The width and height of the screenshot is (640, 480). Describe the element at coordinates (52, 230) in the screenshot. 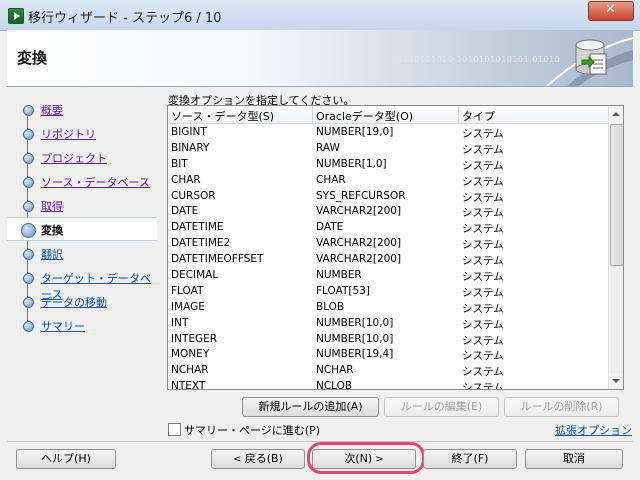

I see `step-label: 変換` at that location.